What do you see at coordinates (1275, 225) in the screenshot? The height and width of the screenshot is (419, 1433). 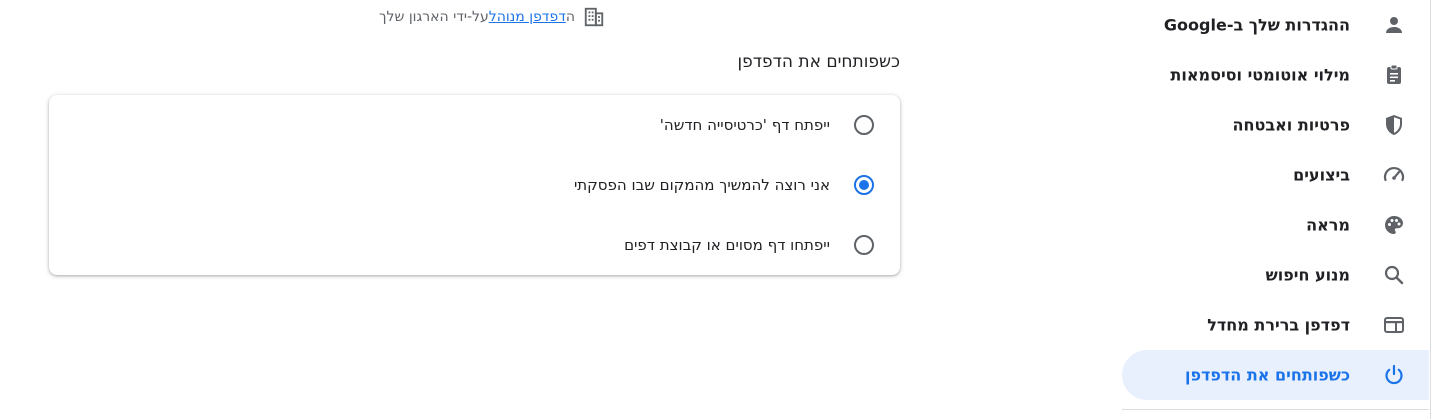 I see `sidebar-item-appearance: מראה` at bounding box center [1275, 225].